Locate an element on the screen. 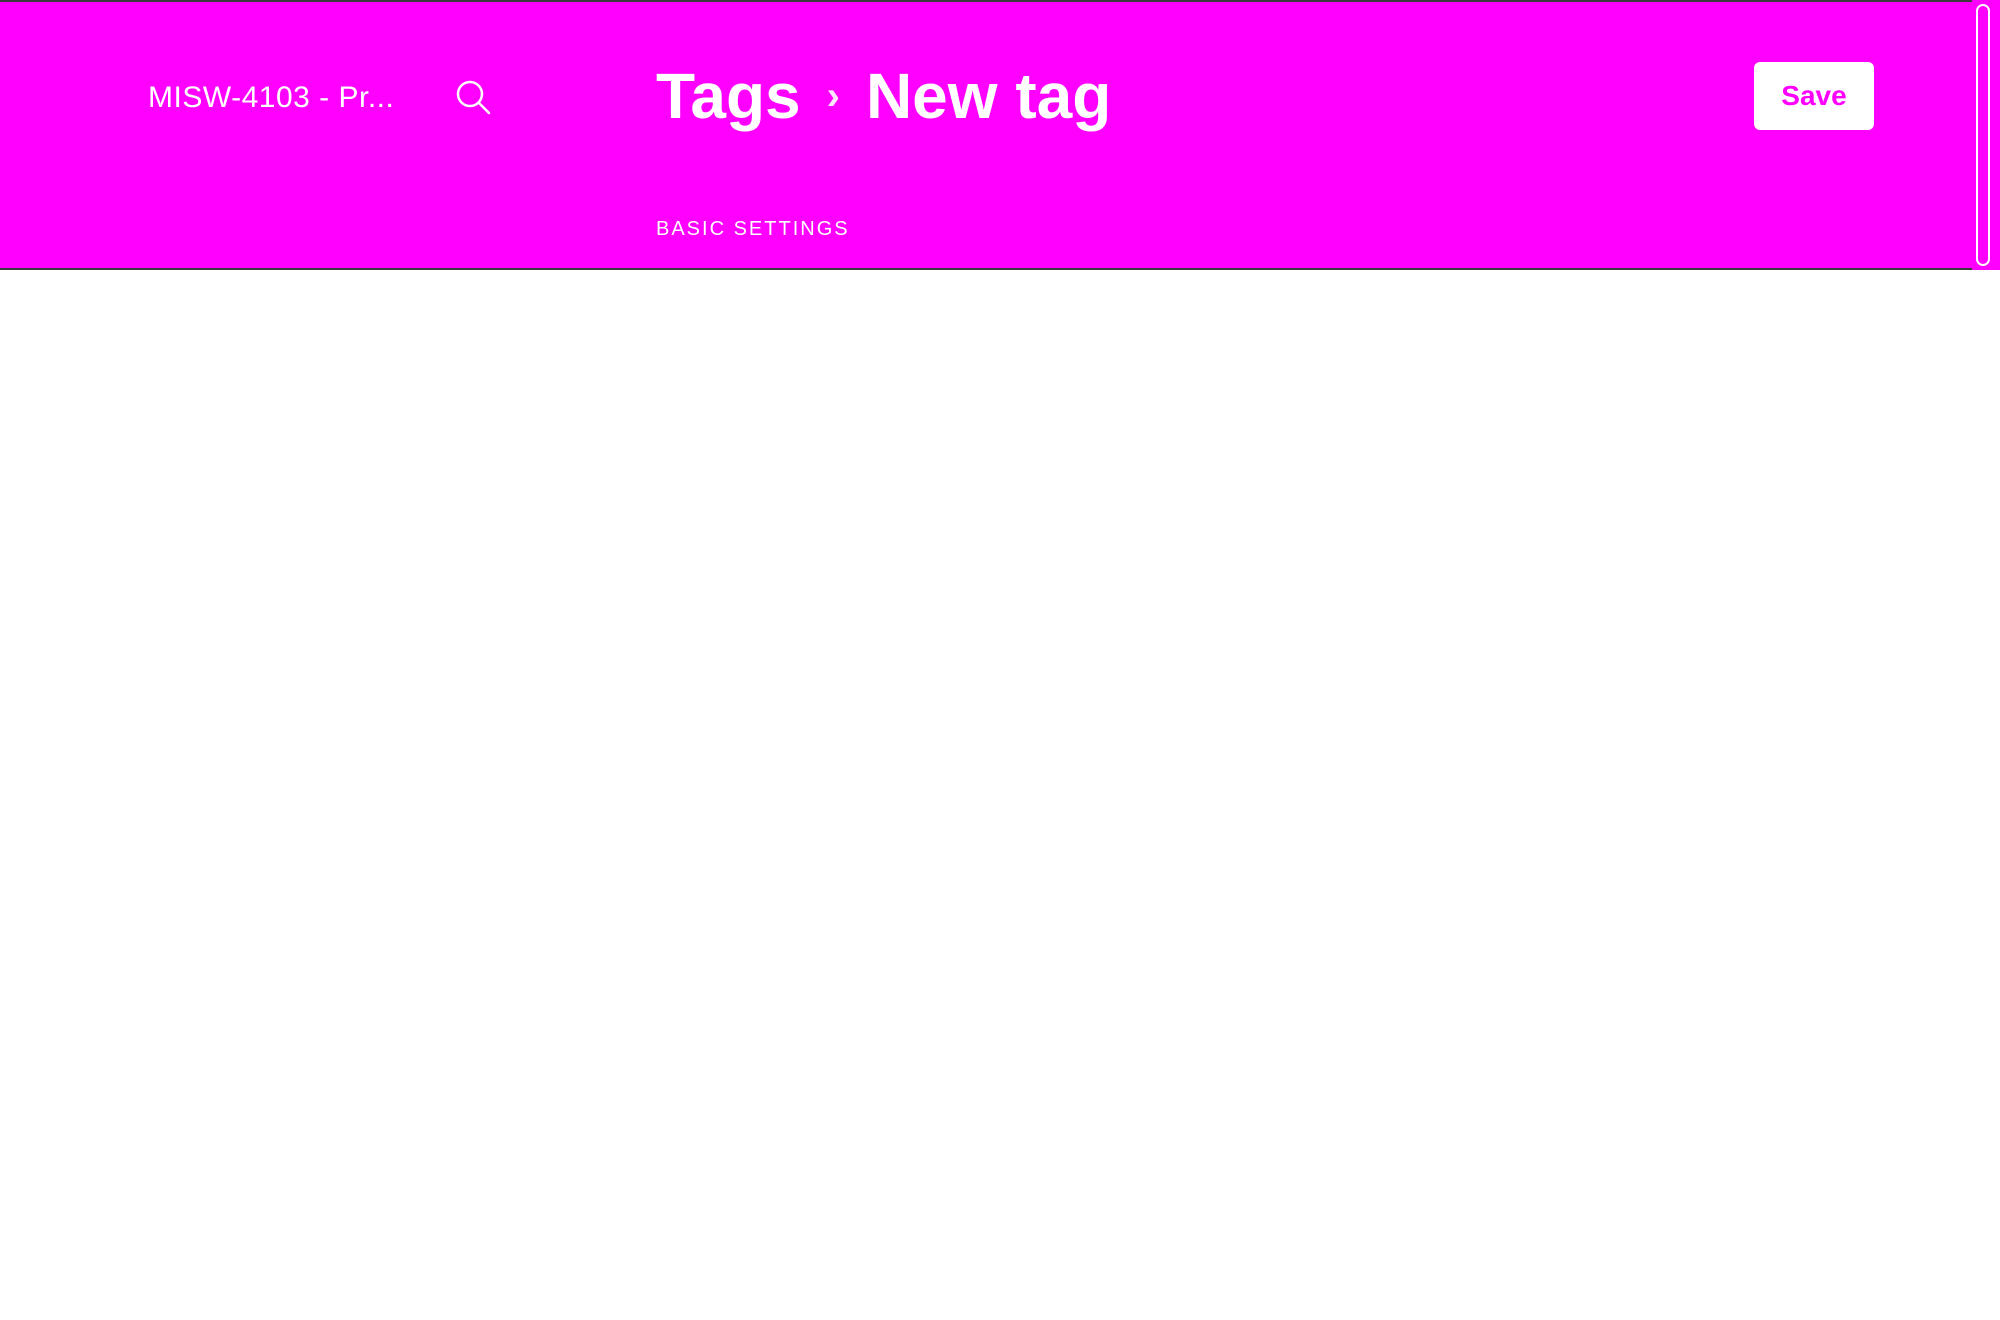 This screenshot has height=1320, width=2000. search-icon is located at coordinates (473, 97).